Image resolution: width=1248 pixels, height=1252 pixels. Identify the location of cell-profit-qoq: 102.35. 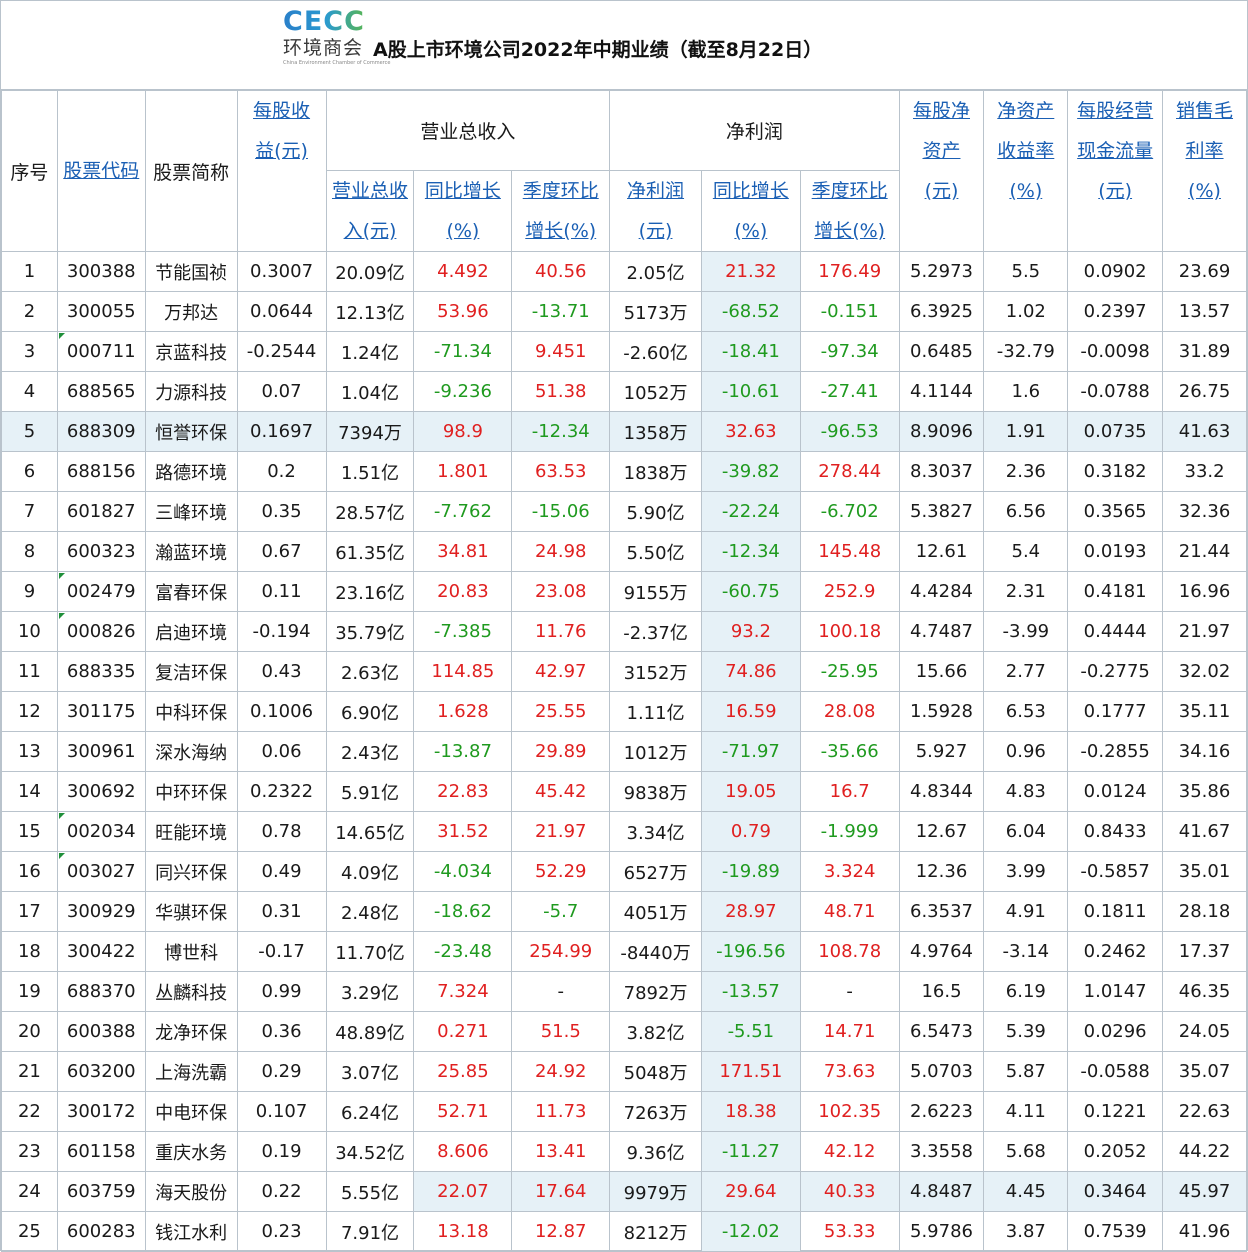
(849, 1111).